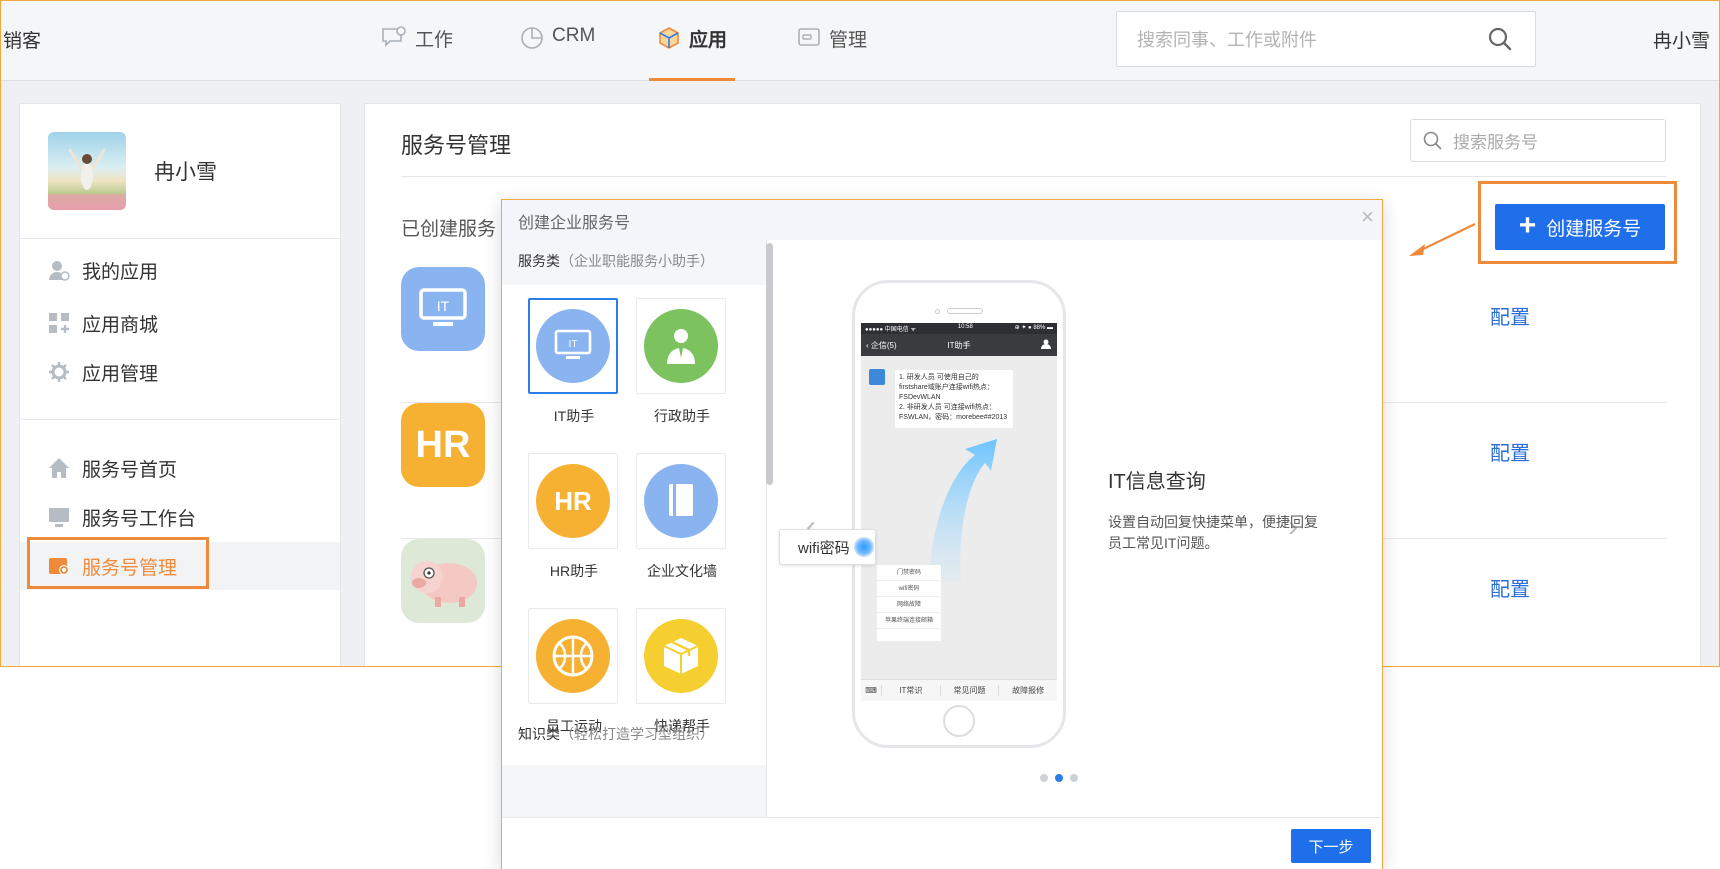 This screenshot has width=1720, height=869. I want to click on tile-admin-assistant: 行政助手, so click(693, 372).